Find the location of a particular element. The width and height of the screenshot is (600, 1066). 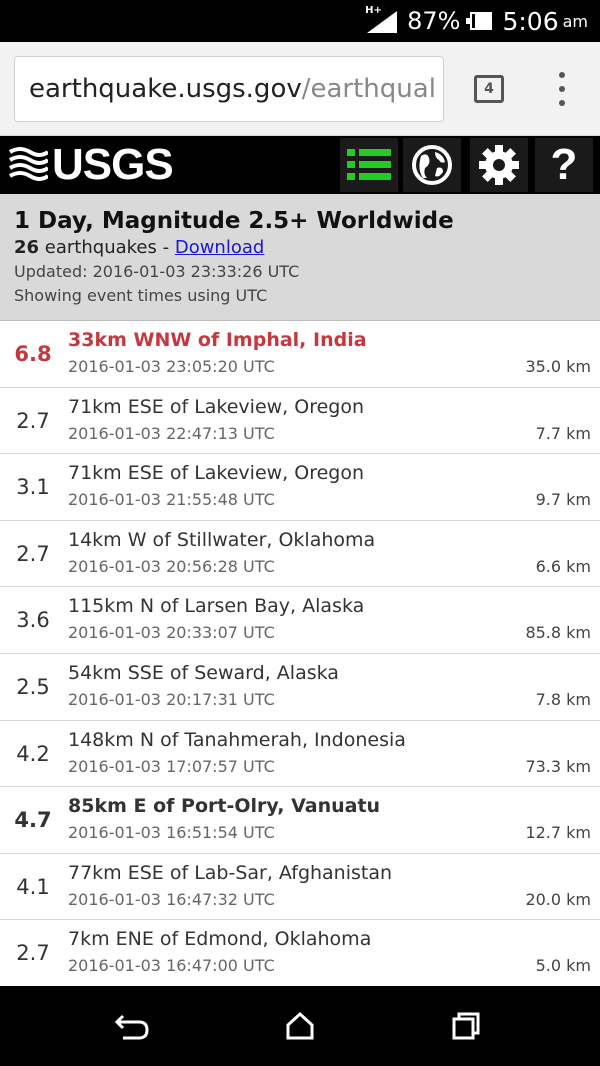

earthquake-time: 2016-01-03 22:47:13 UTC is located at coordinates (171, 433).